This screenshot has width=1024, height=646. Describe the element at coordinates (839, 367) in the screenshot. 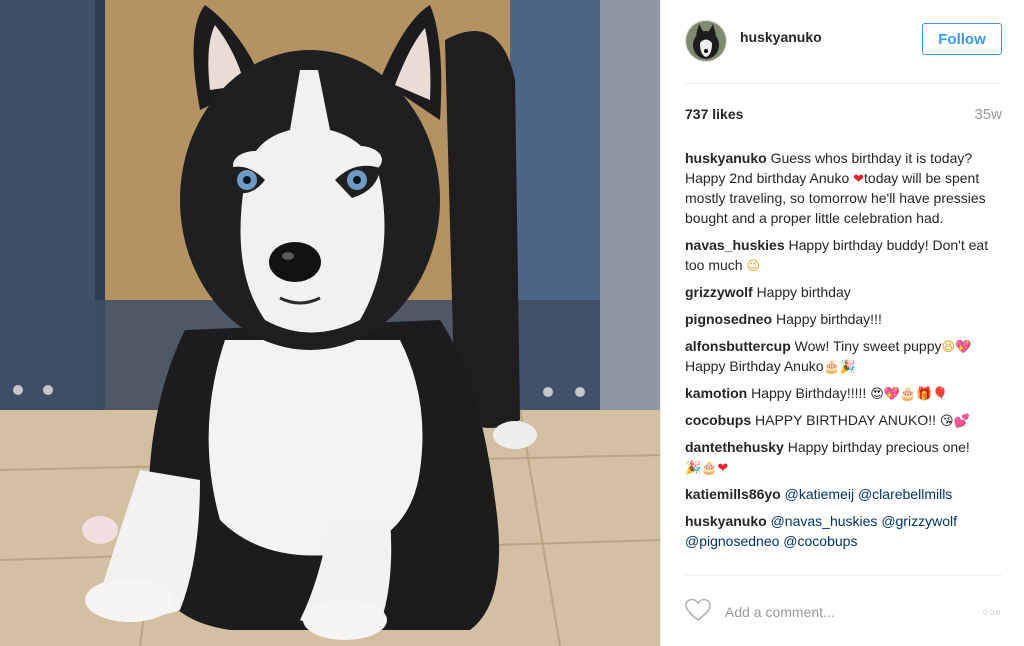

I see `comment-emoji-2: 🎂🎉` at that location.